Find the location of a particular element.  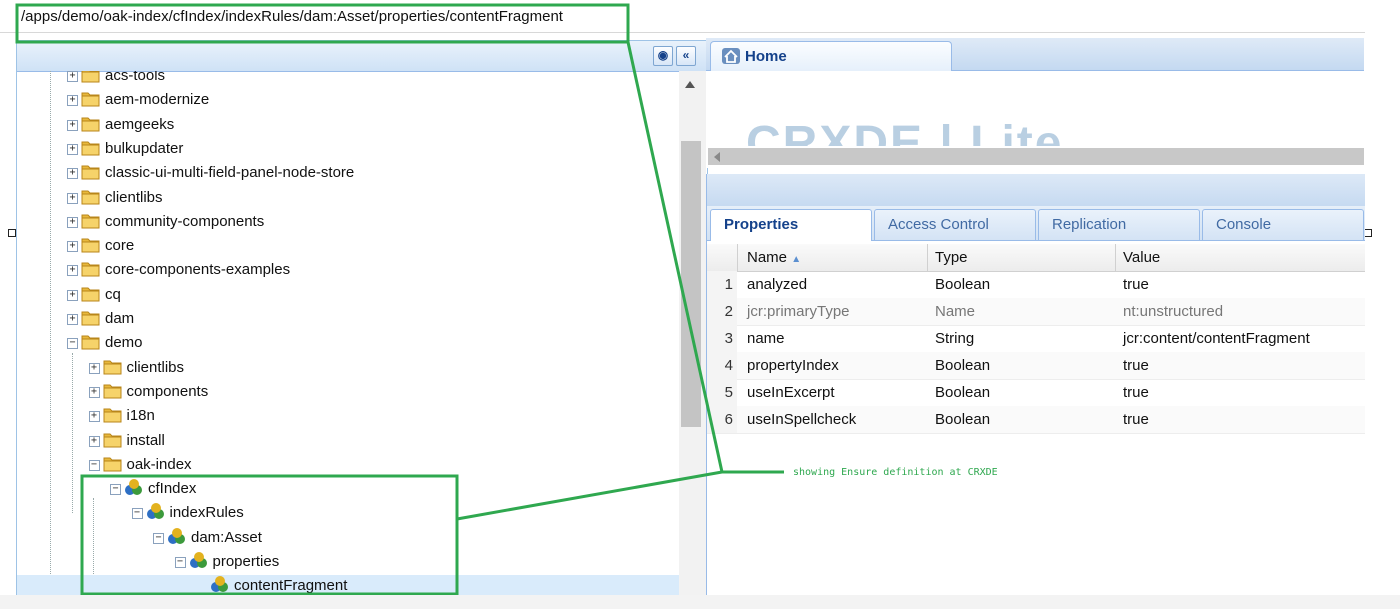

path-highlight-box is located at coordinates (322, 23).